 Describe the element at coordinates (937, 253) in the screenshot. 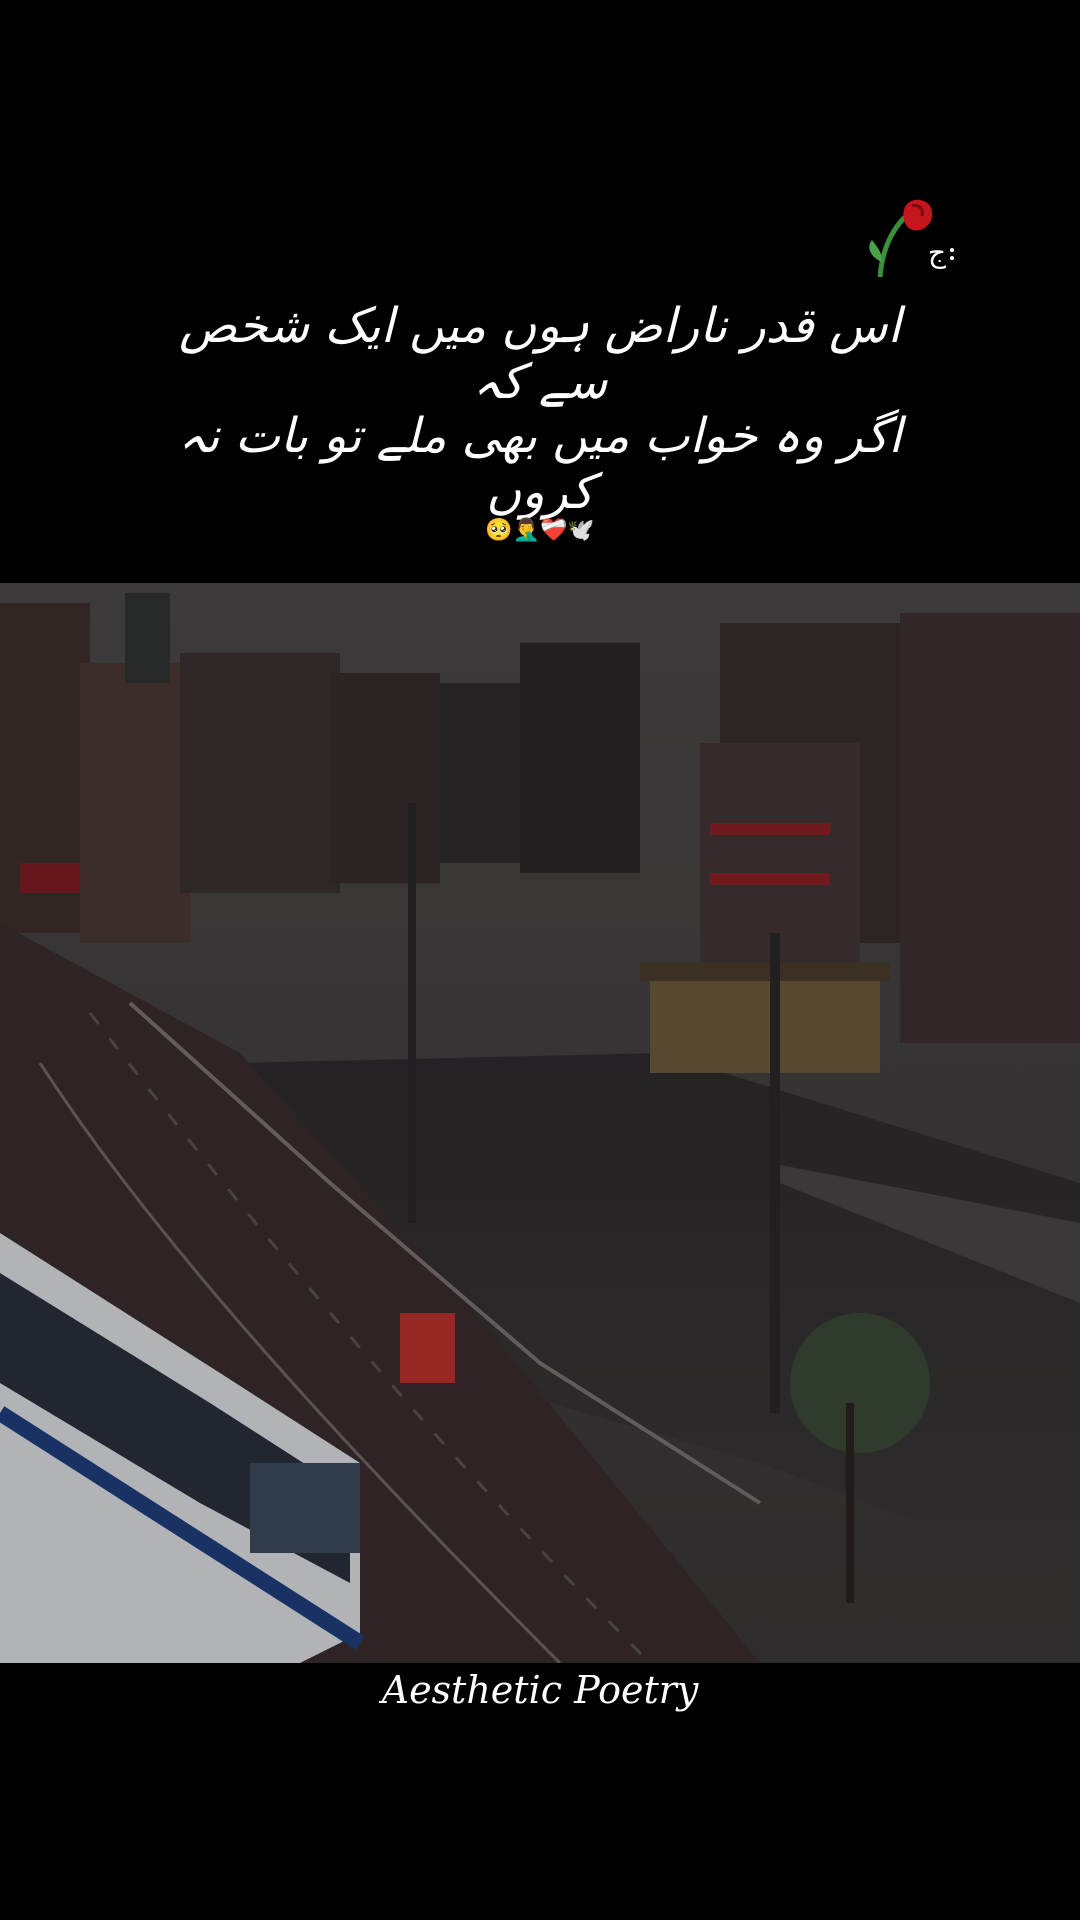

I see `svg-text: ج` at that location.